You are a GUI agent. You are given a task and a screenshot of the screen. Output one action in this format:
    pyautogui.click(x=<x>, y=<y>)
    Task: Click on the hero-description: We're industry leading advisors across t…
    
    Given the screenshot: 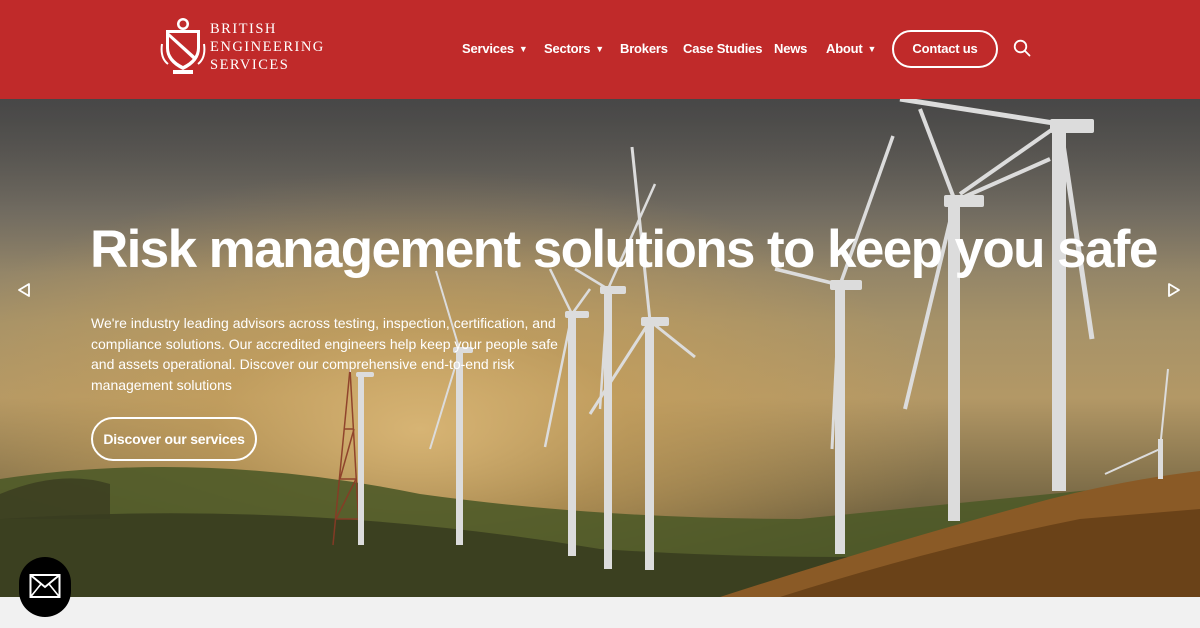 What is the action you would take?
    pyautogui.click(x=324, y=354)
    